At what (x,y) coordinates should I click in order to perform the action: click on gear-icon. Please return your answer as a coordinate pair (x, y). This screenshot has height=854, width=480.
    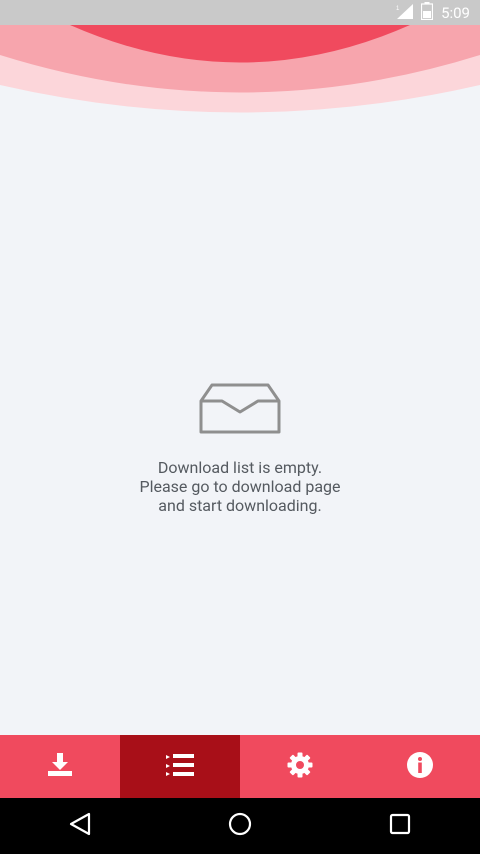
    Looking at the image, I should click on (300, 767).